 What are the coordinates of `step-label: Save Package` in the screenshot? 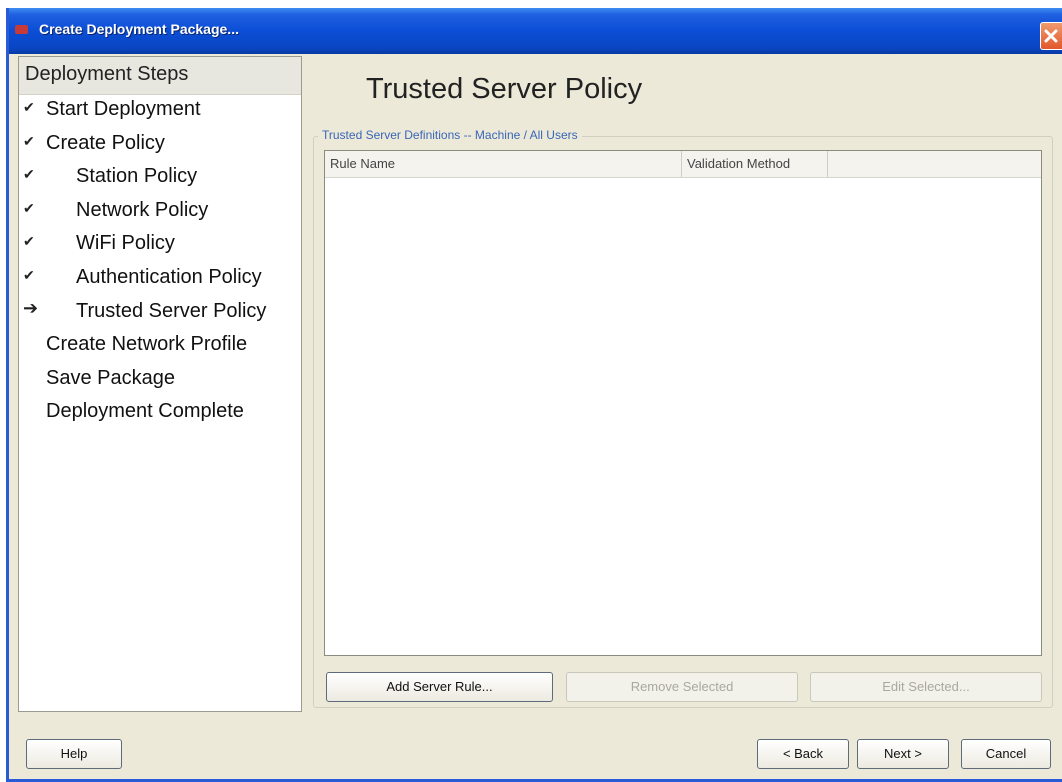 It's located at (110, 377).